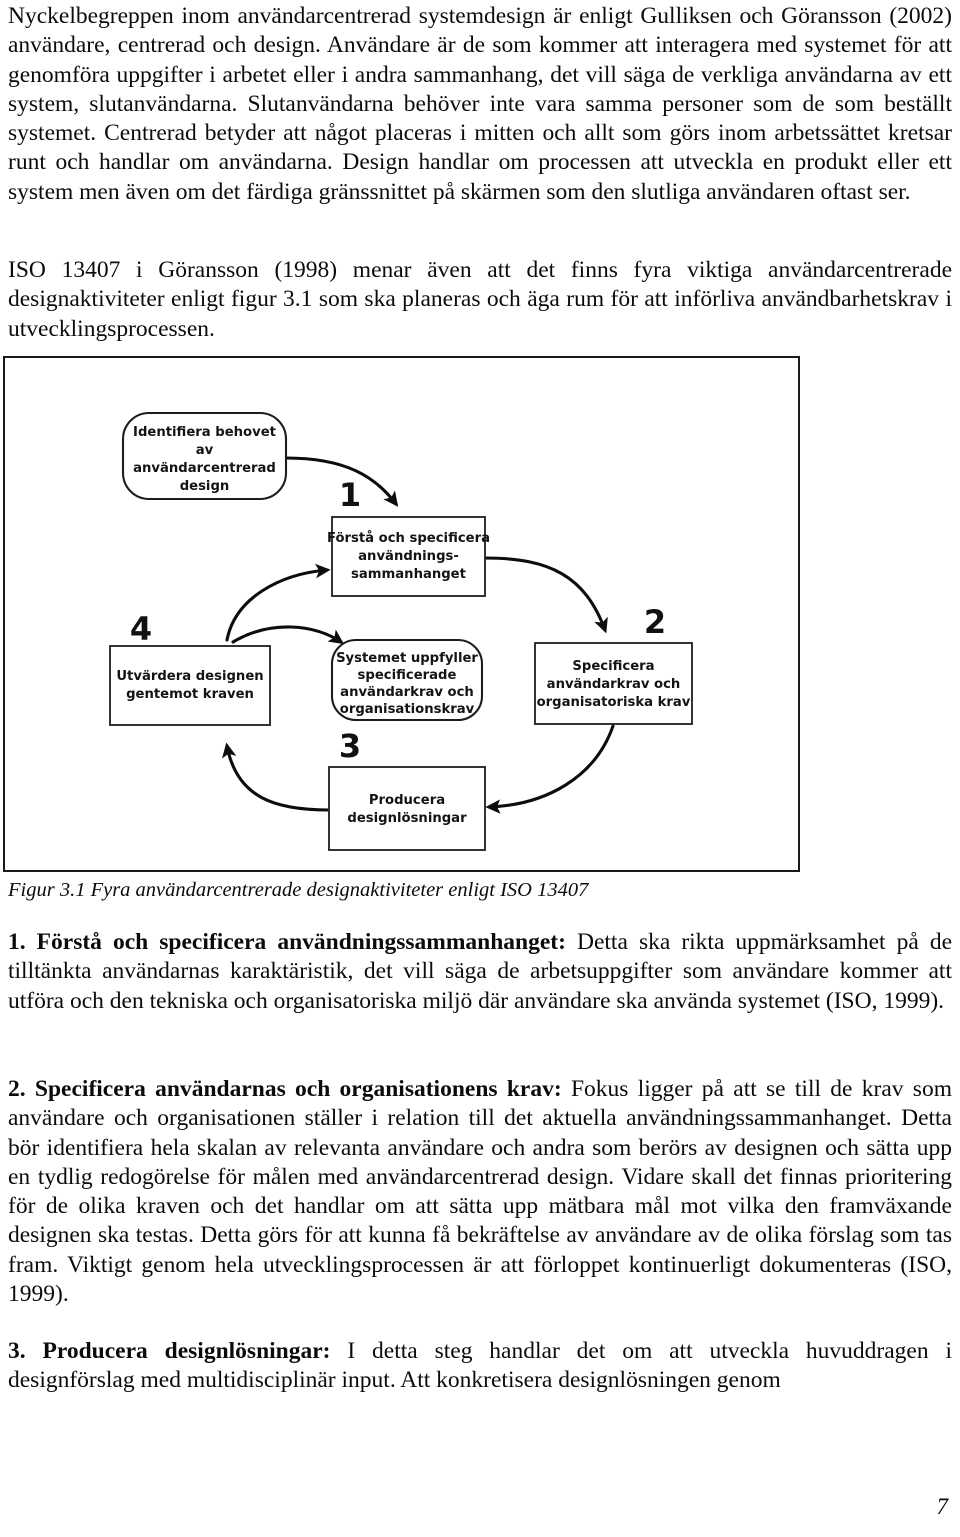 Image resolution: width=960 pixels, height=1537 pixels. I want to click on node-utvardera-line-1: Utvärdera designen, so click(189, 676).